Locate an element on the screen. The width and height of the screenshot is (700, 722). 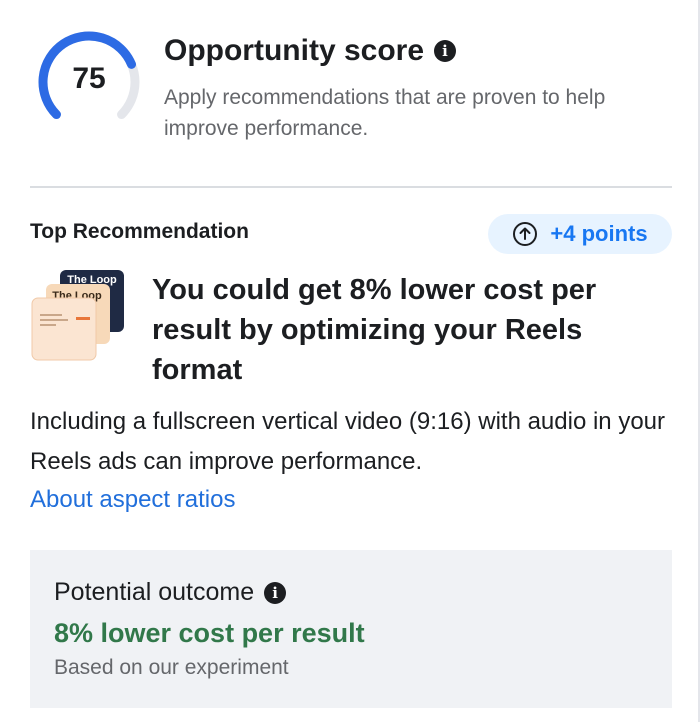
info-icon: i is located at coordinates (445, 51).